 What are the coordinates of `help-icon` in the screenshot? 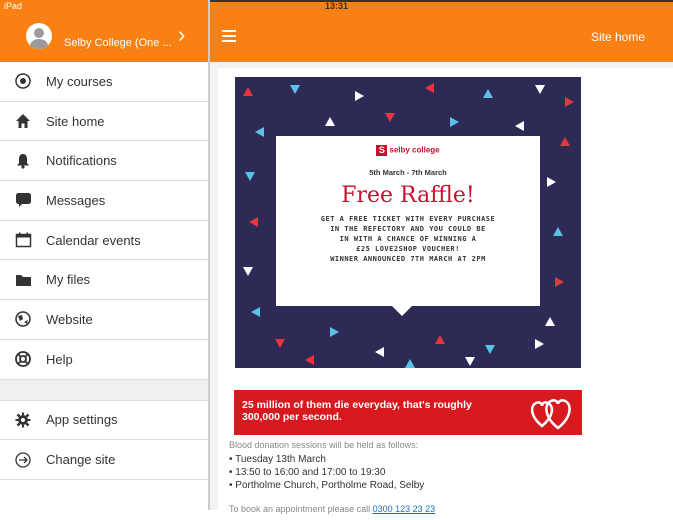 It's located at (23, 359).